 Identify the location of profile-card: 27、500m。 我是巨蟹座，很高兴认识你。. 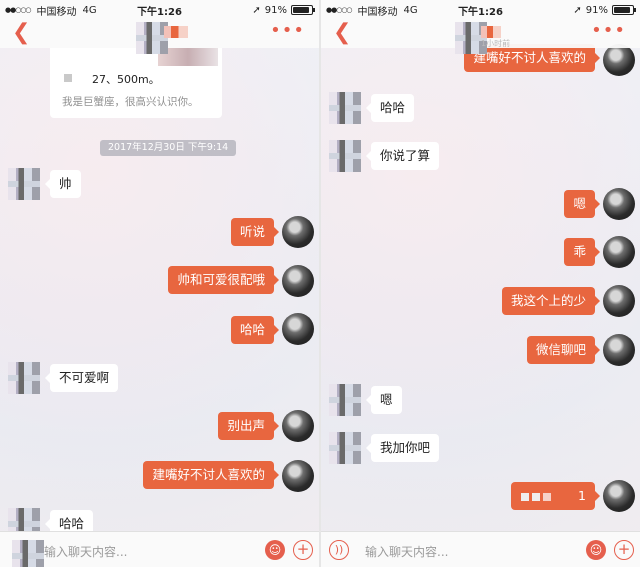
(136, 83).